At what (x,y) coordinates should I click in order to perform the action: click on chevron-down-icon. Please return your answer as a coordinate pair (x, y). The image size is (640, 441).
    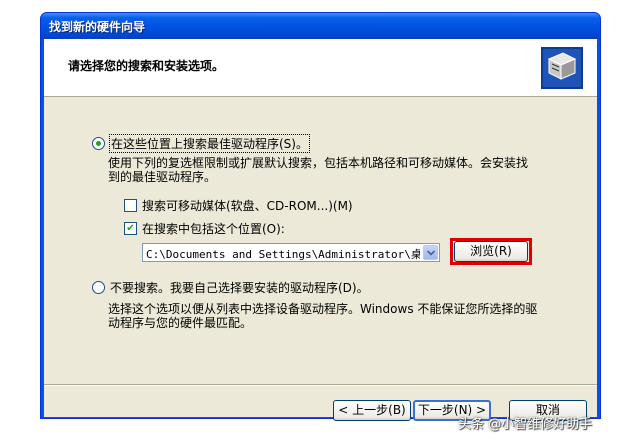
    Looking at the image, I should click on (430, 252).